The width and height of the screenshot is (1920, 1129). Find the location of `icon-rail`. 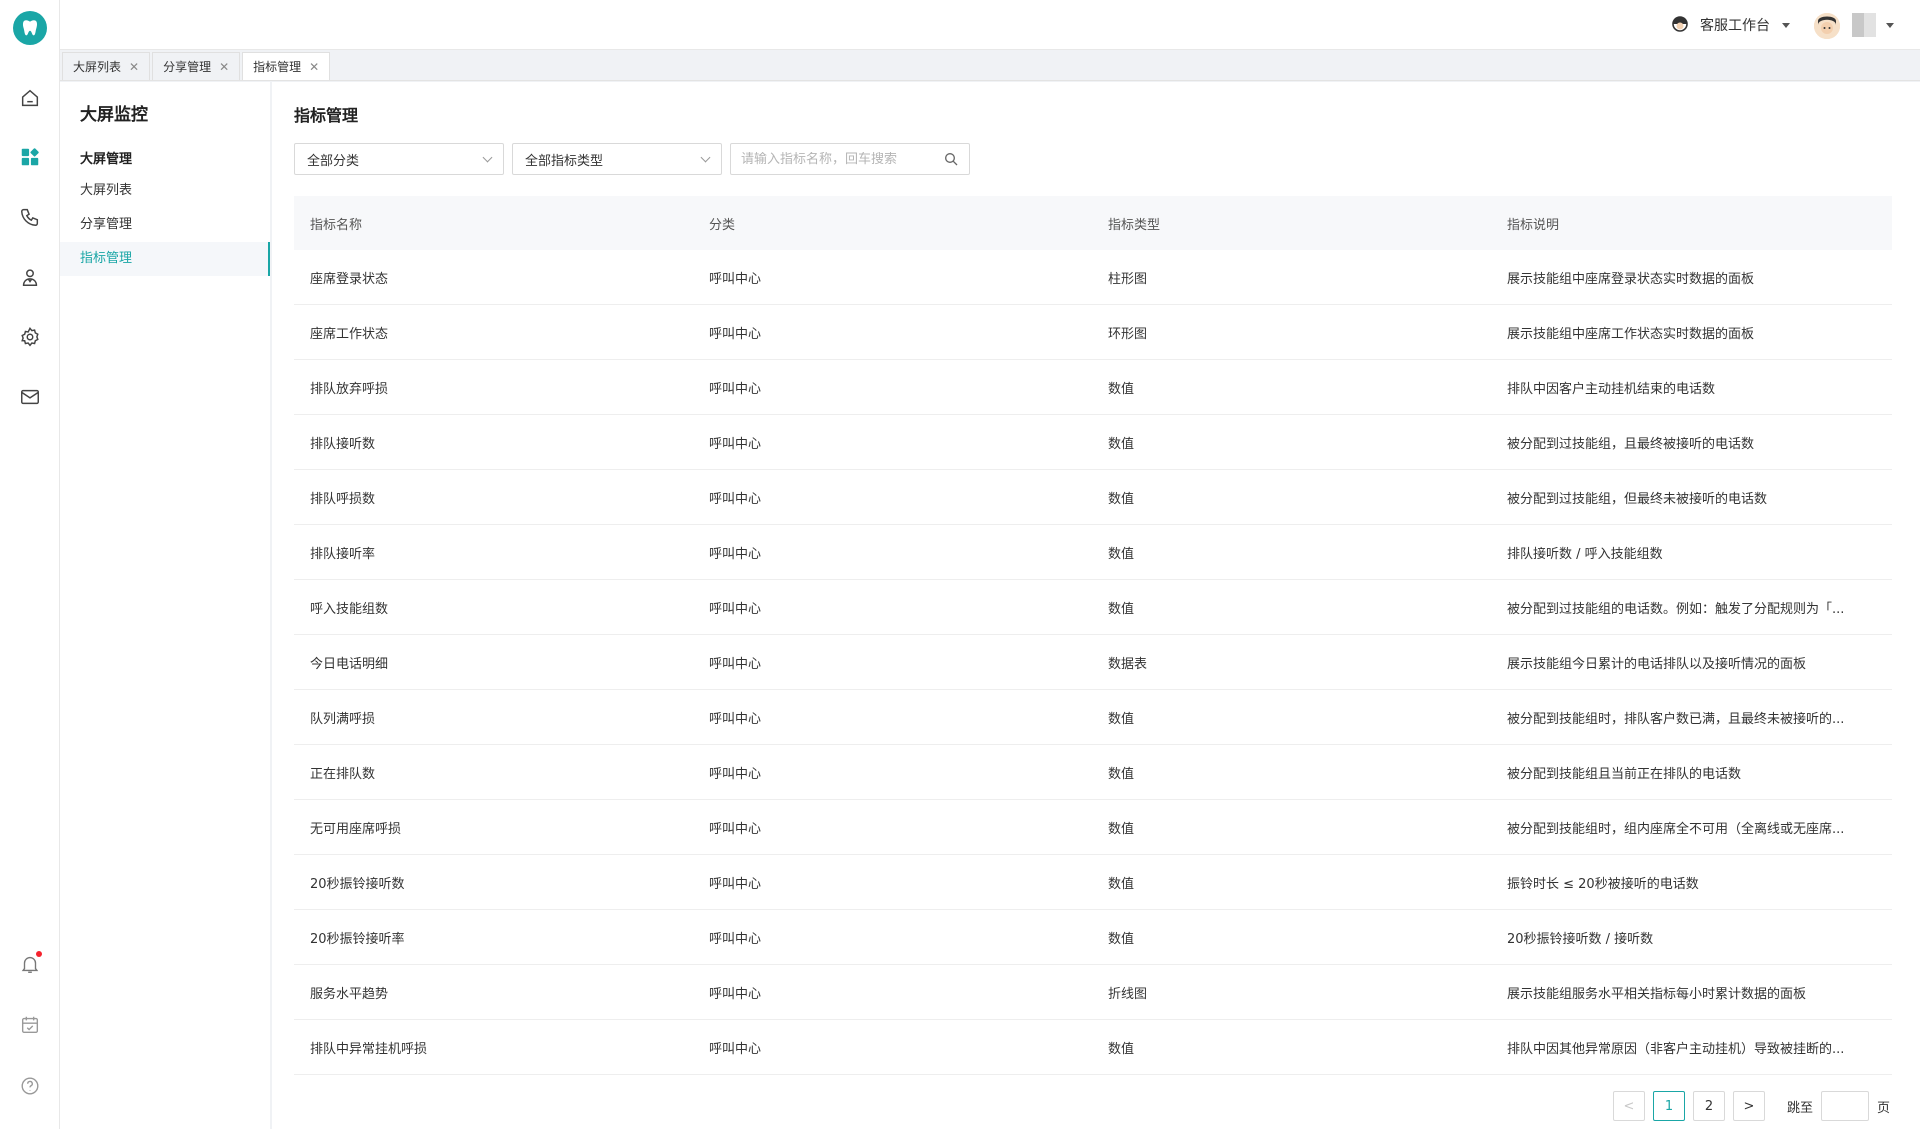

icon-rail is located at coordinates (30, 564).